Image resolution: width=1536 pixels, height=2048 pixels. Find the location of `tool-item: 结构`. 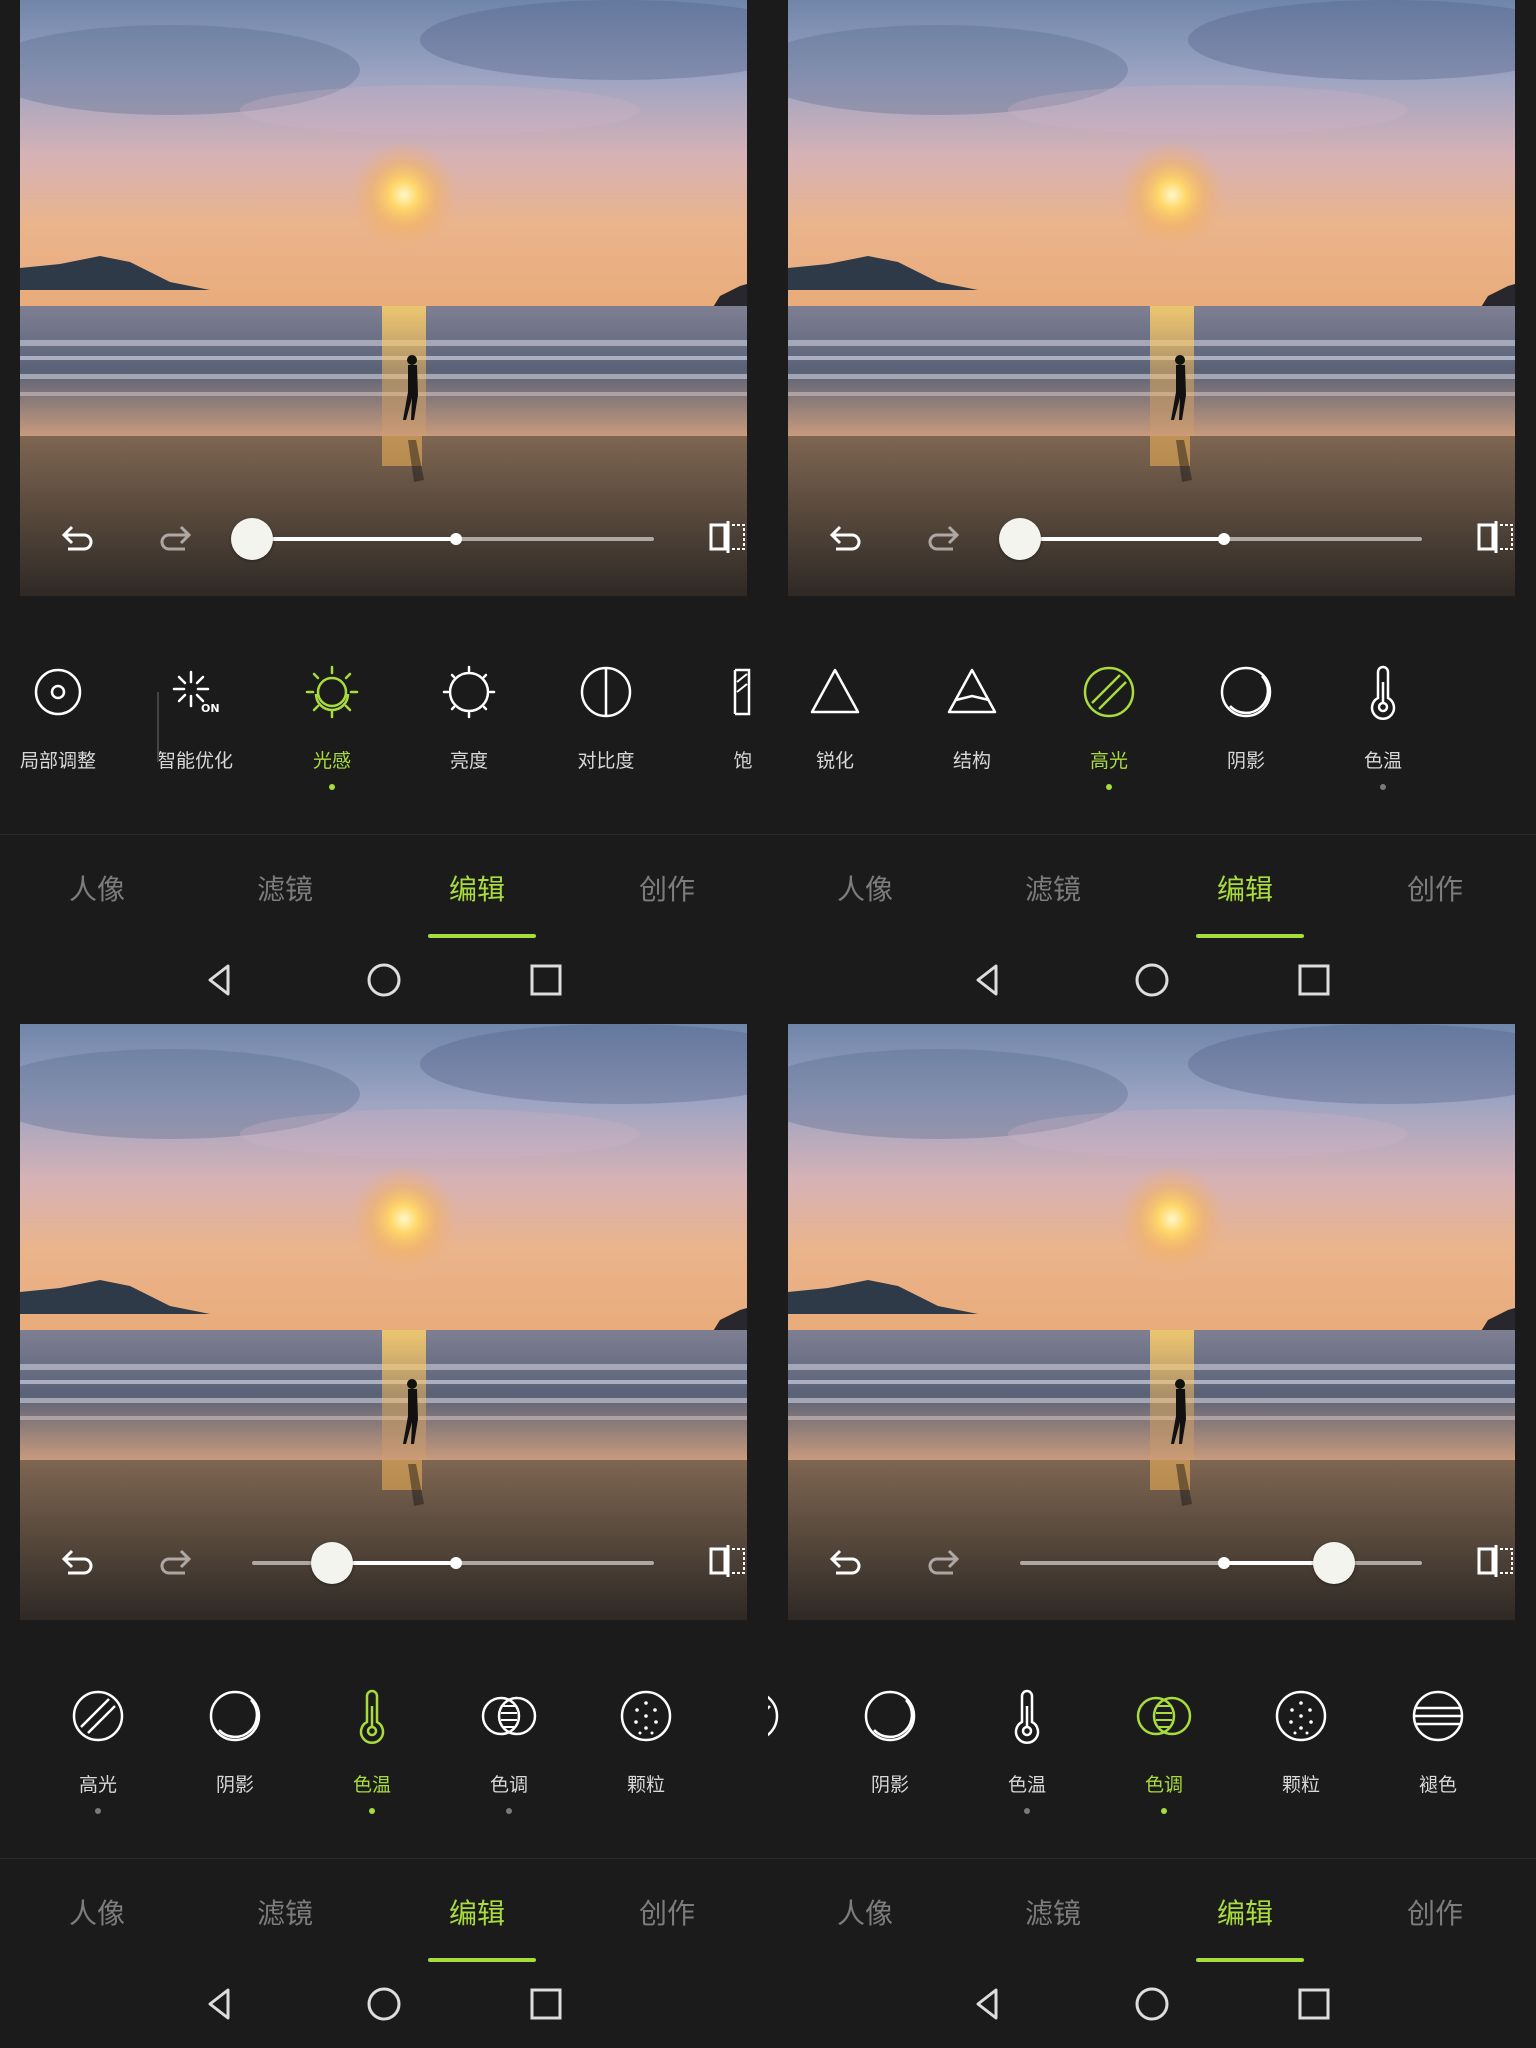

tool-item: 结构 is located at coordinates (972, 725).